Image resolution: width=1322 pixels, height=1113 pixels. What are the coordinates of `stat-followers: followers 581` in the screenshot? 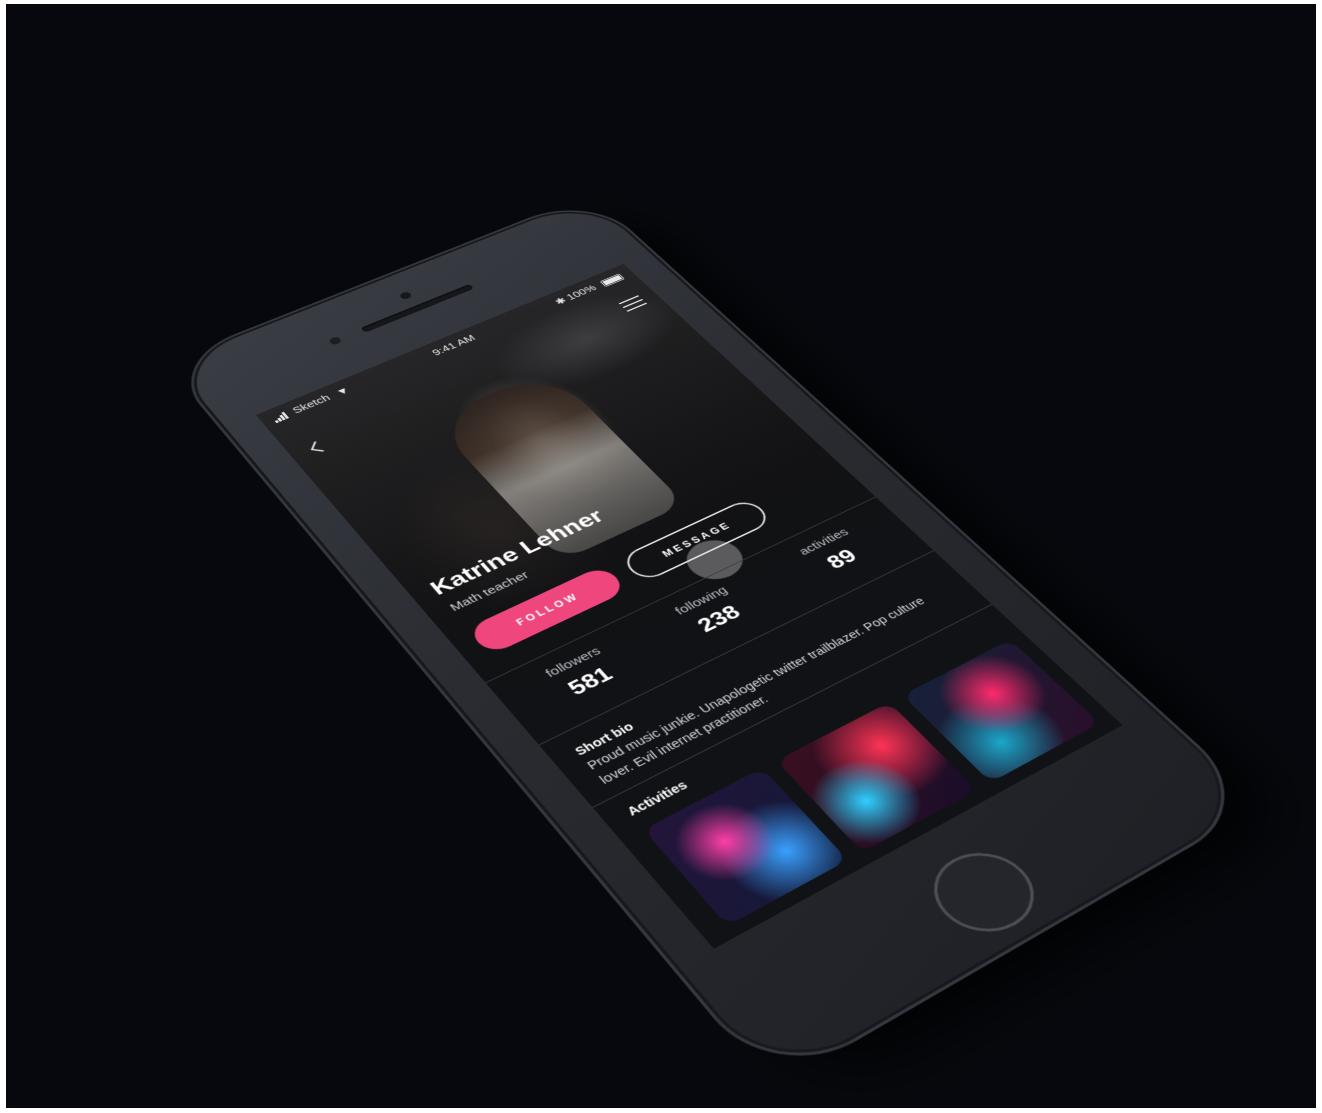 It's located at (583, 675).